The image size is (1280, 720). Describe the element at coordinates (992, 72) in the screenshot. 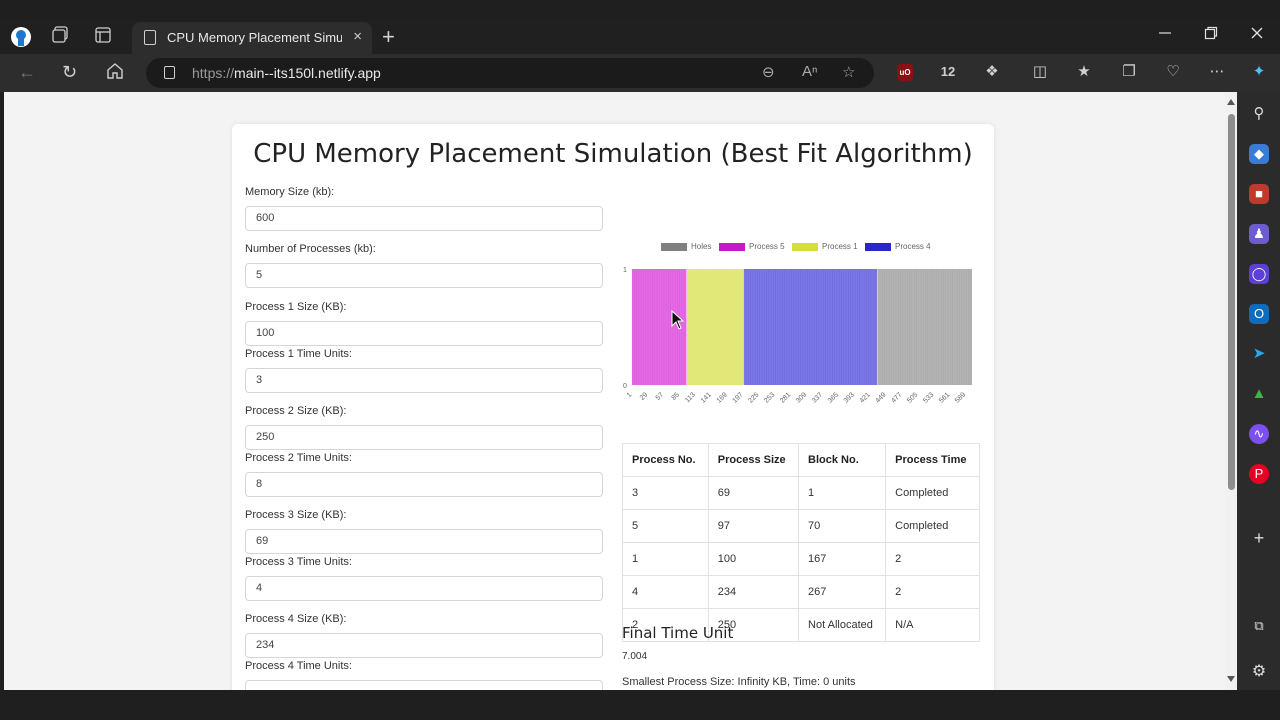

I see `extensions-puzzle-icon: ❖` at that location.